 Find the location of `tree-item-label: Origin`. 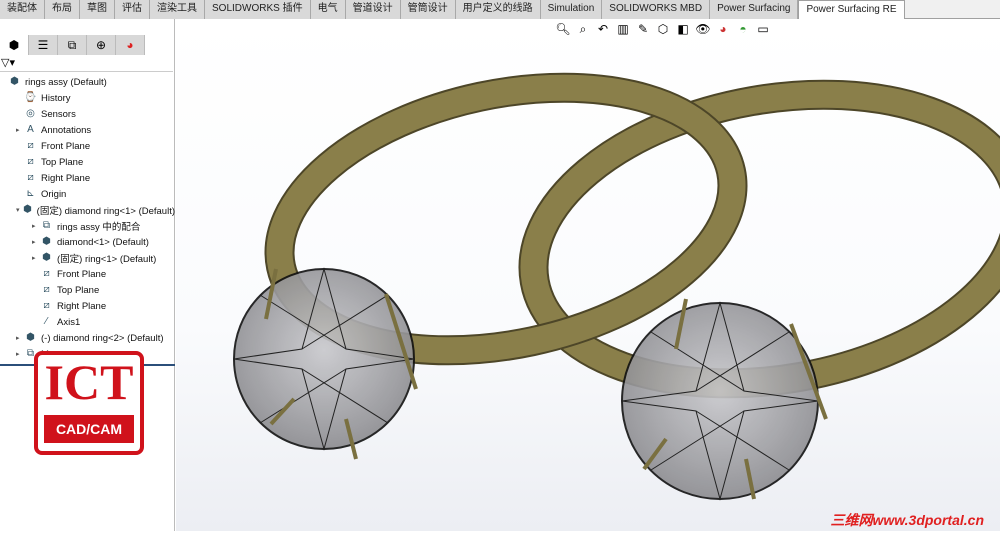

tree-item-label: Origin is located at coordinates (54, 194).